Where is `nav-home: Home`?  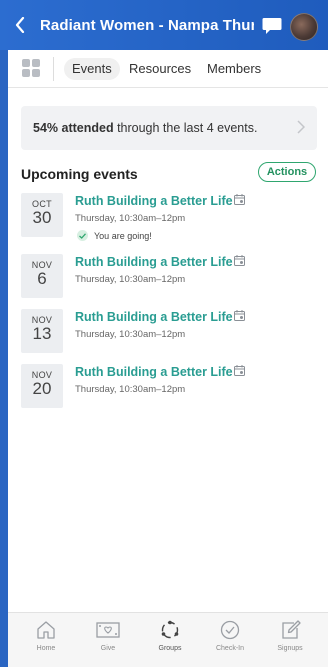
nav-home: Home is located at coordinates (46, 635).